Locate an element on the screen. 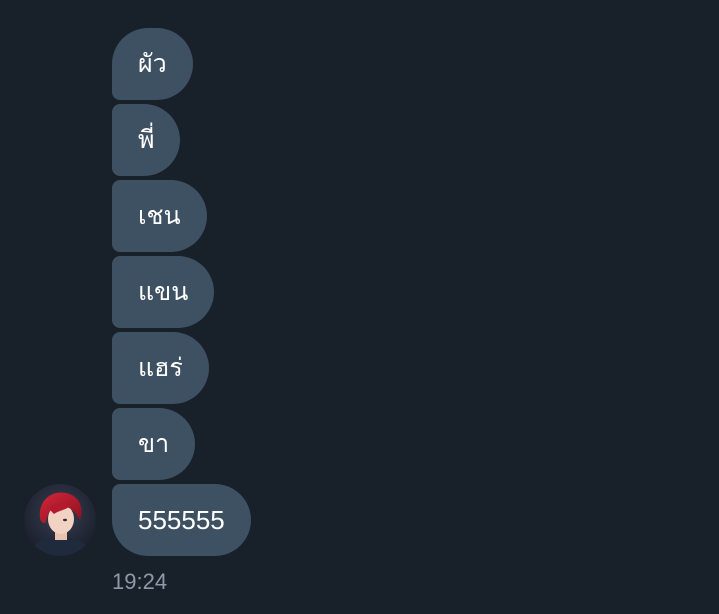  sender-avatar is located at coordinates (60, 520).